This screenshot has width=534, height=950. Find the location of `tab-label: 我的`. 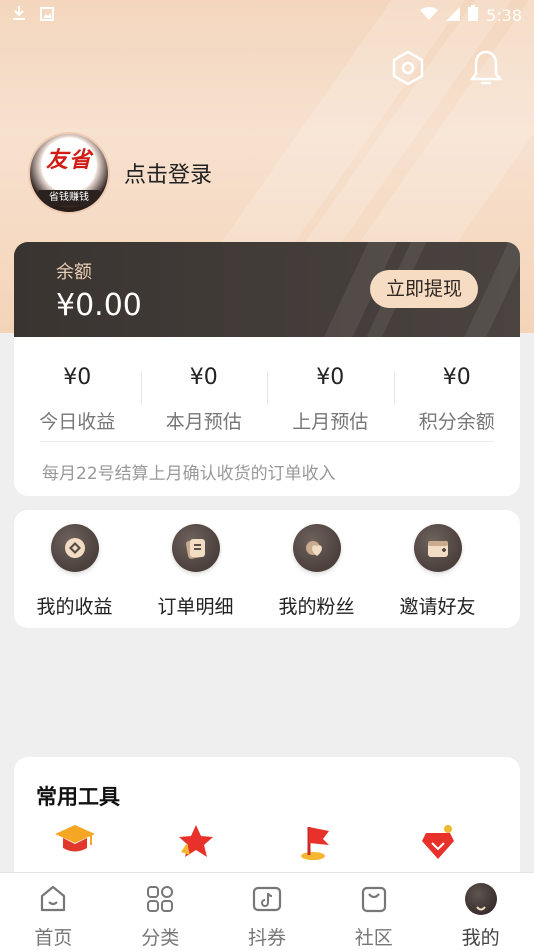

tab-label: 我的 is located at coordinates (480, 938).